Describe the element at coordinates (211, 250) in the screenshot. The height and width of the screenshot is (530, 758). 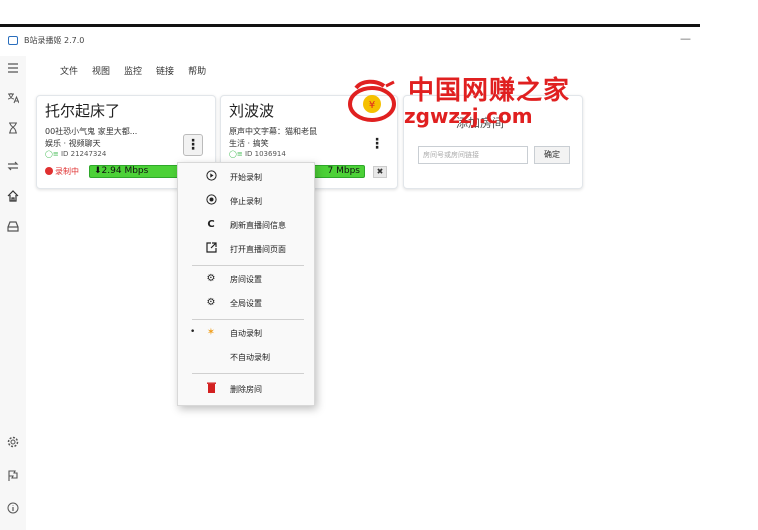
I see `open-external-icon` at that location.